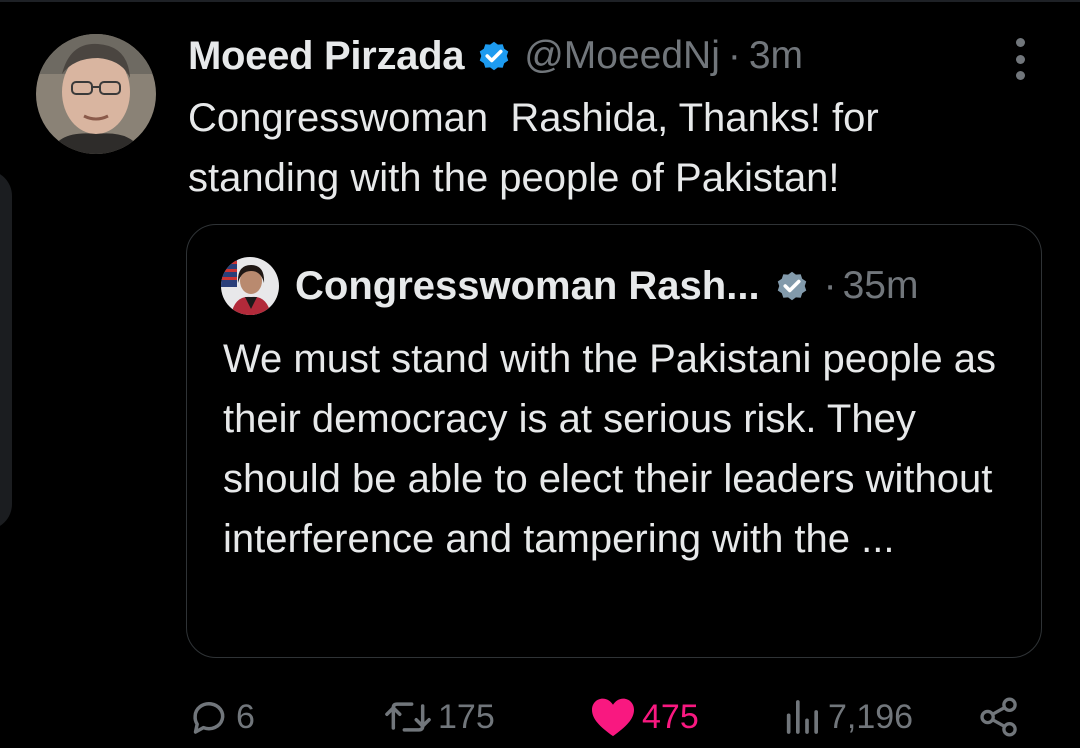  Describe the element at coordinates (326, 56) in the screenshot. I see `author-name: Moeed Pirzada` at that location.